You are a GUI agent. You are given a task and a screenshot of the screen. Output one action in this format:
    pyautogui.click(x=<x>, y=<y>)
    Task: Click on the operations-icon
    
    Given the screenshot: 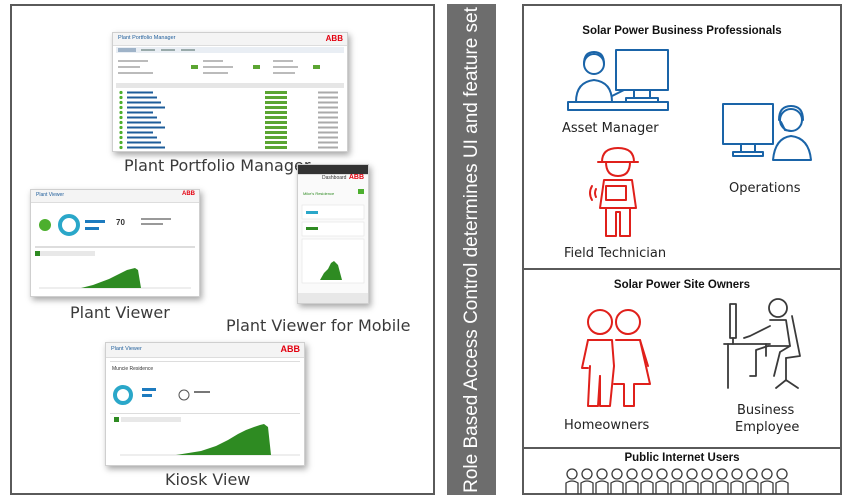 What is the action you would take?
    pyautogui.click(x=767, y=132)
    